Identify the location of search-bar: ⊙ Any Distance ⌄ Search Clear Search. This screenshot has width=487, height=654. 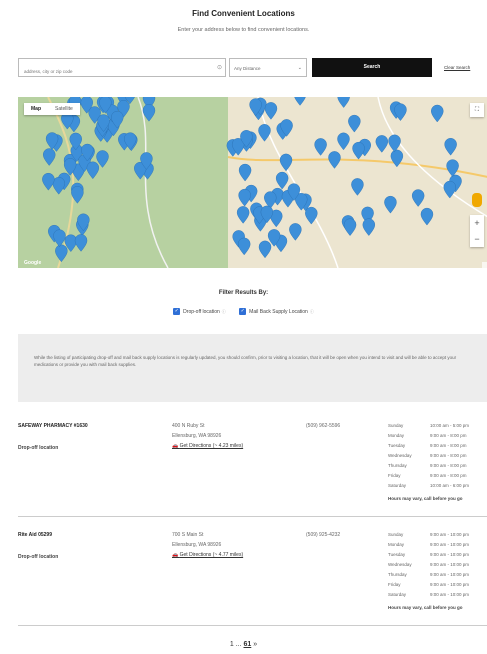
(252, 68).